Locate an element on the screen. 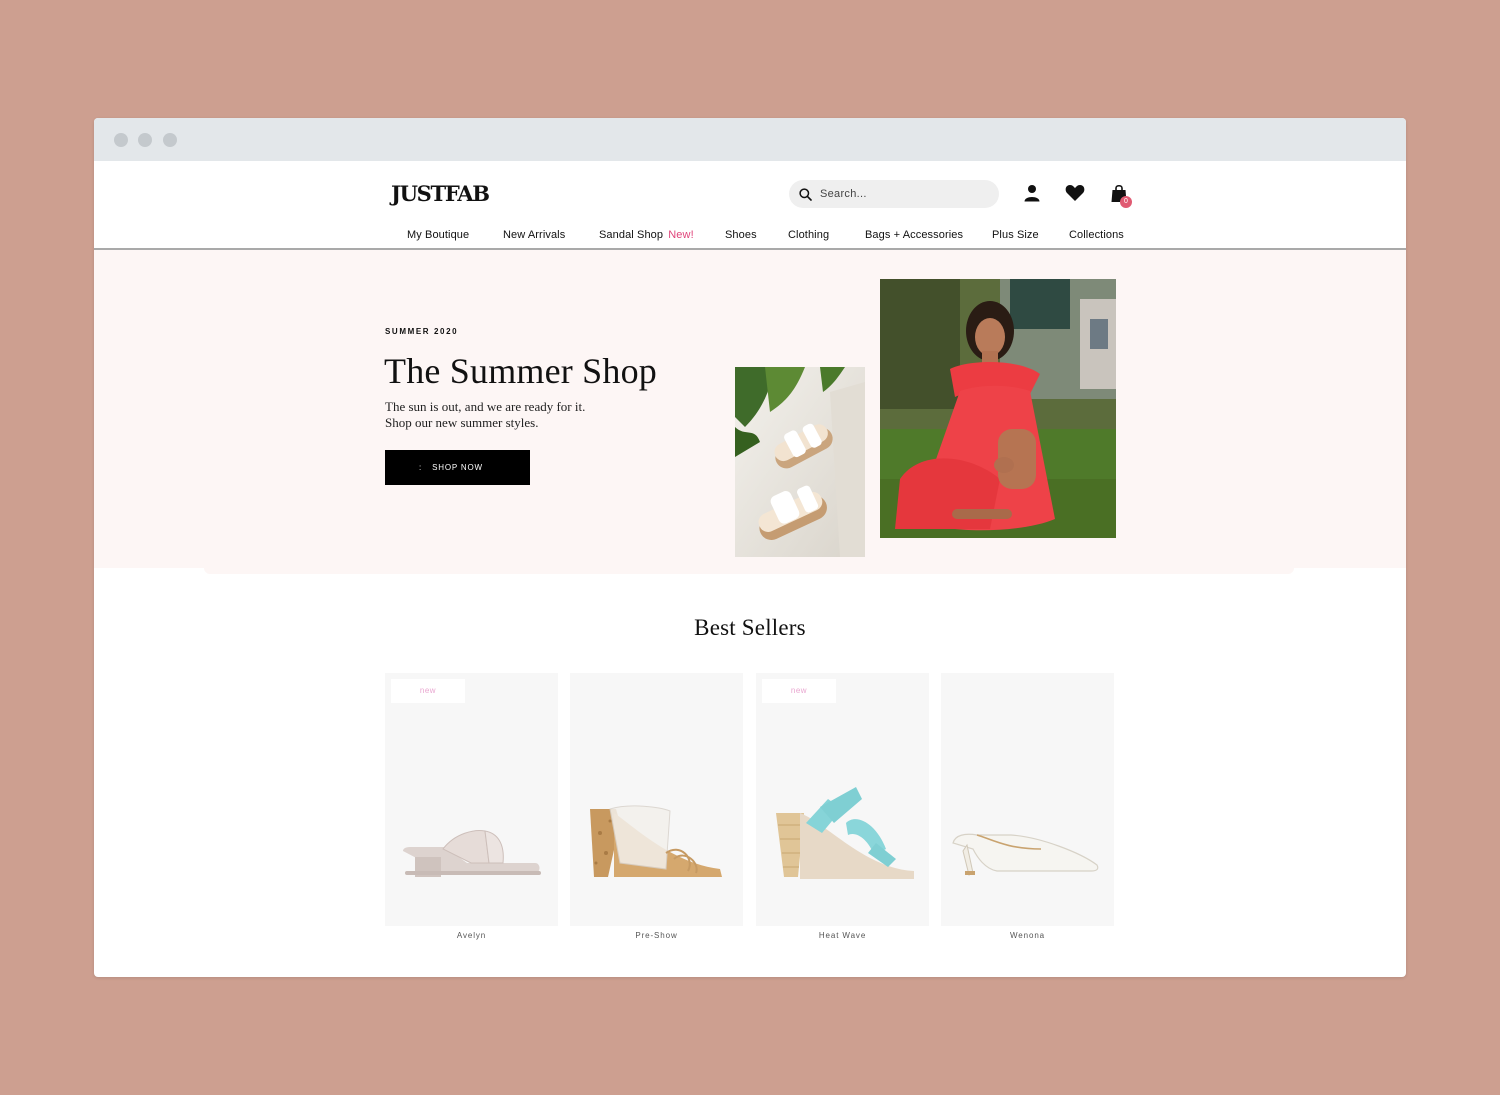 The width and height of the screenshot is (1500, 1095). search-bar is located at coordinates (894, 194).